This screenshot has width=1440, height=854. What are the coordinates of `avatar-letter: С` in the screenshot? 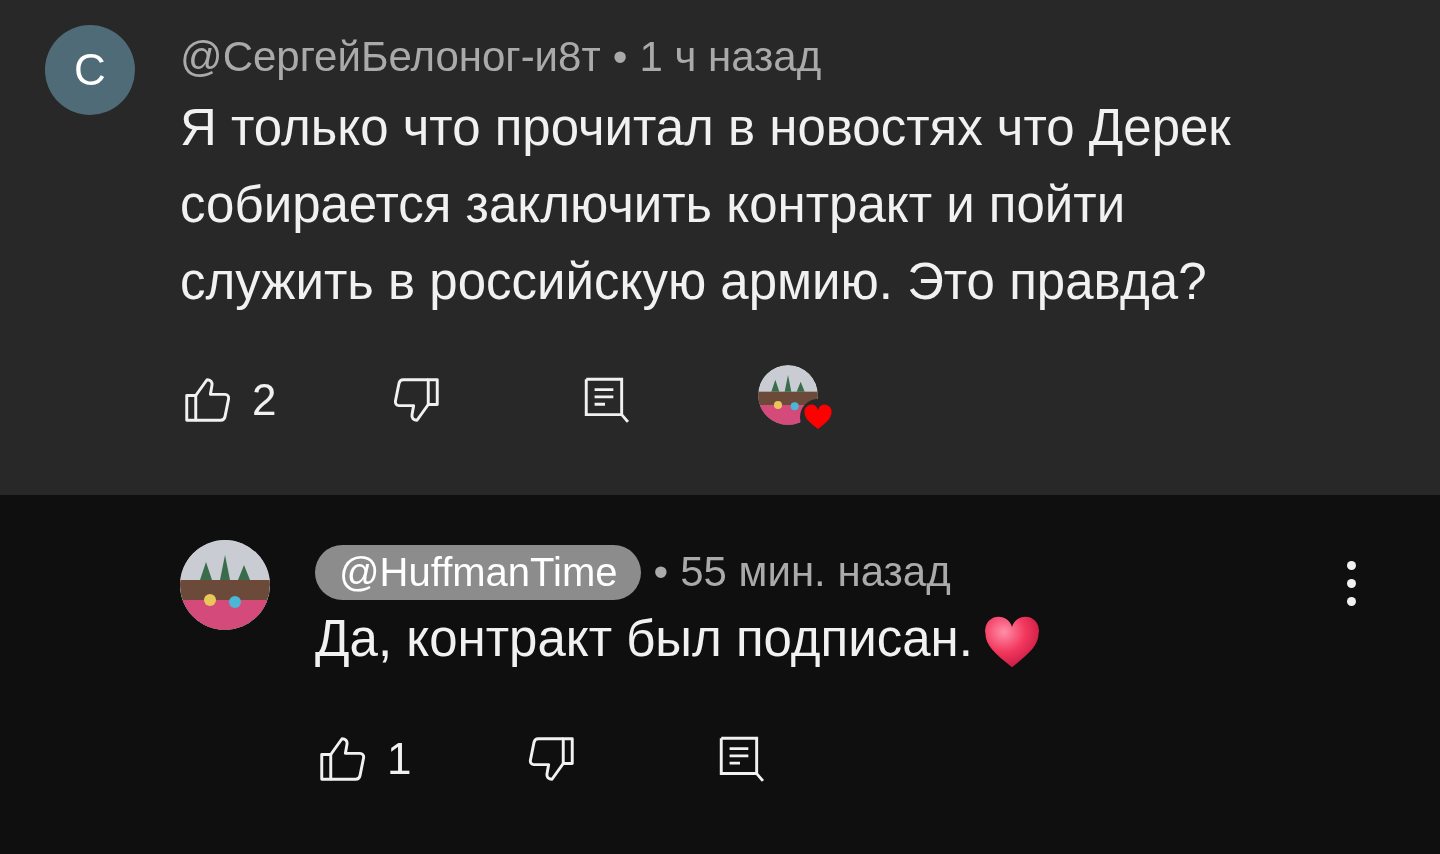 It's located at (90, 70).